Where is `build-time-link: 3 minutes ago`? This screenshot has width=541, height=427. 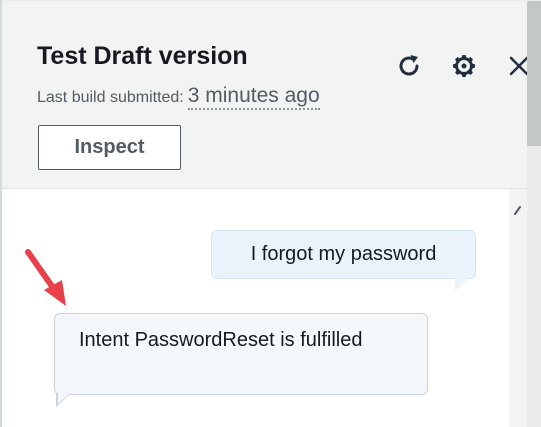
build-time-link: 3 minutes ago is located at coordinates (253, 97).